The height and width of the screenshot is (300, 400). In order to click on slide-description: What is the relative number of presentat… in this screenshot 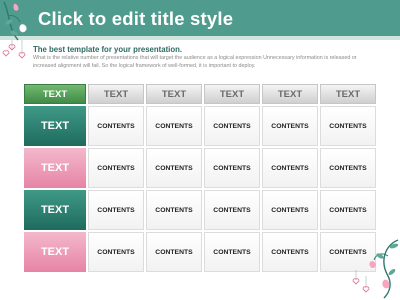, I will do `click(203, 62)`.